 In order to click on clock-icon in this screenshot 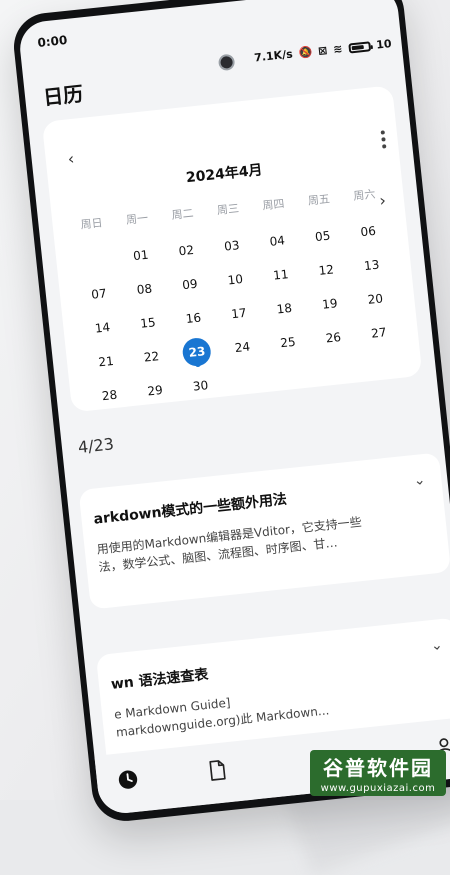, I will do `click(128, 779)`.